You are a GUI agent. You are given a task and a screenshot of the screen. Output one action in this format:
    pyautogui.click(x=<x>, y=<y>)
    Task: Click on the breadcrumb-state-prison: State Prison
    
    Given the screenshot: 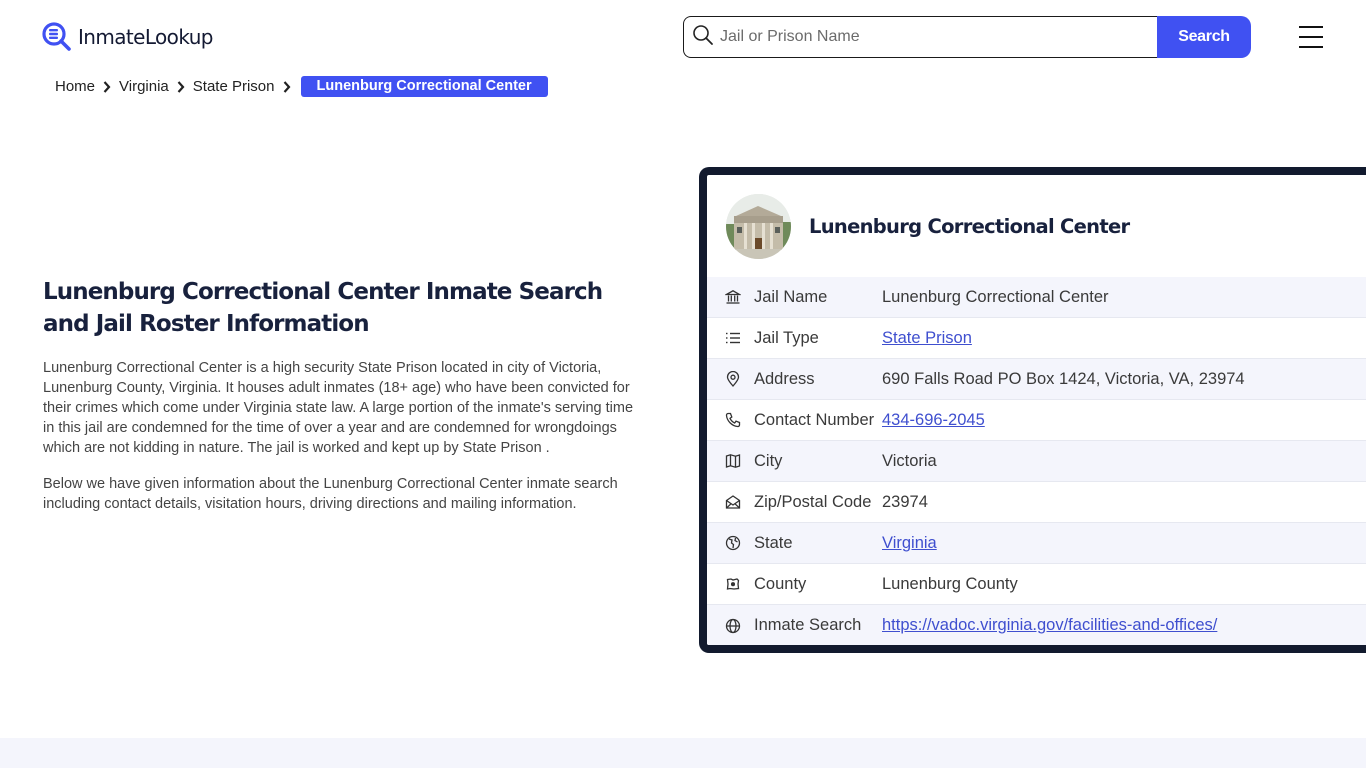 What is the action you would take?
    pyautogui.click(x=234, y=86)
    